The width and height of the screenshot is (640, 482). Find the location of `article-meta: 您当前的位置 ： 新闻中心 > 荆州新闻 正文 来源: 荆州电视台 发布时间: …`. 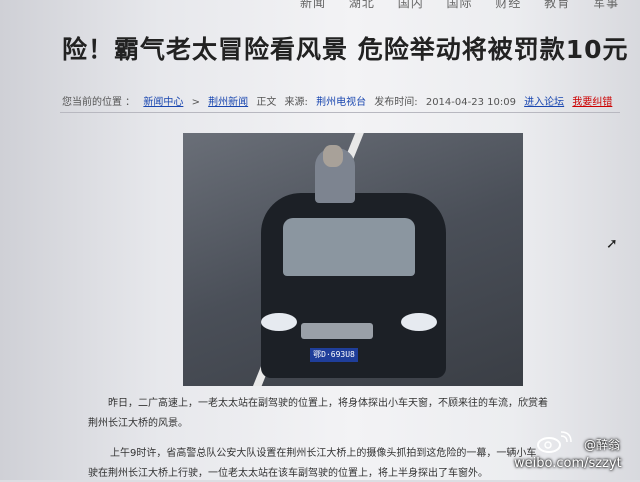

article-meta: 您当前的位置 ： 新闻中心 > 荆州新闻 正文 来源: 荆州电视台 发布时间: … is located at coordinates (342, 101).